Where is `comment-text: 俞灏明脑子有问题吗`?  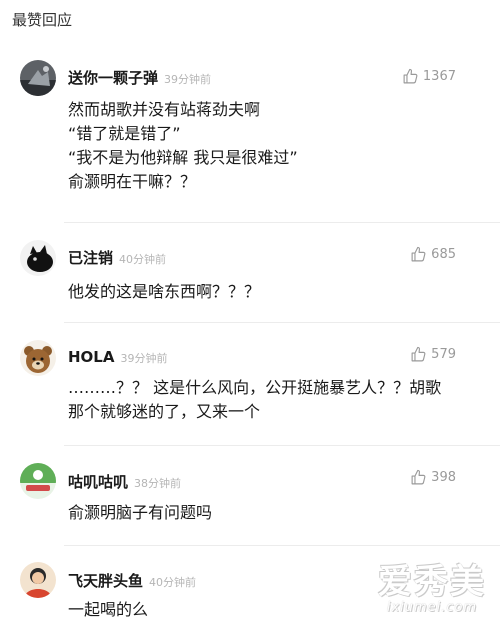 comment-text: 俞灏明脑子有问题吗 is located at coordinates (140, 512).